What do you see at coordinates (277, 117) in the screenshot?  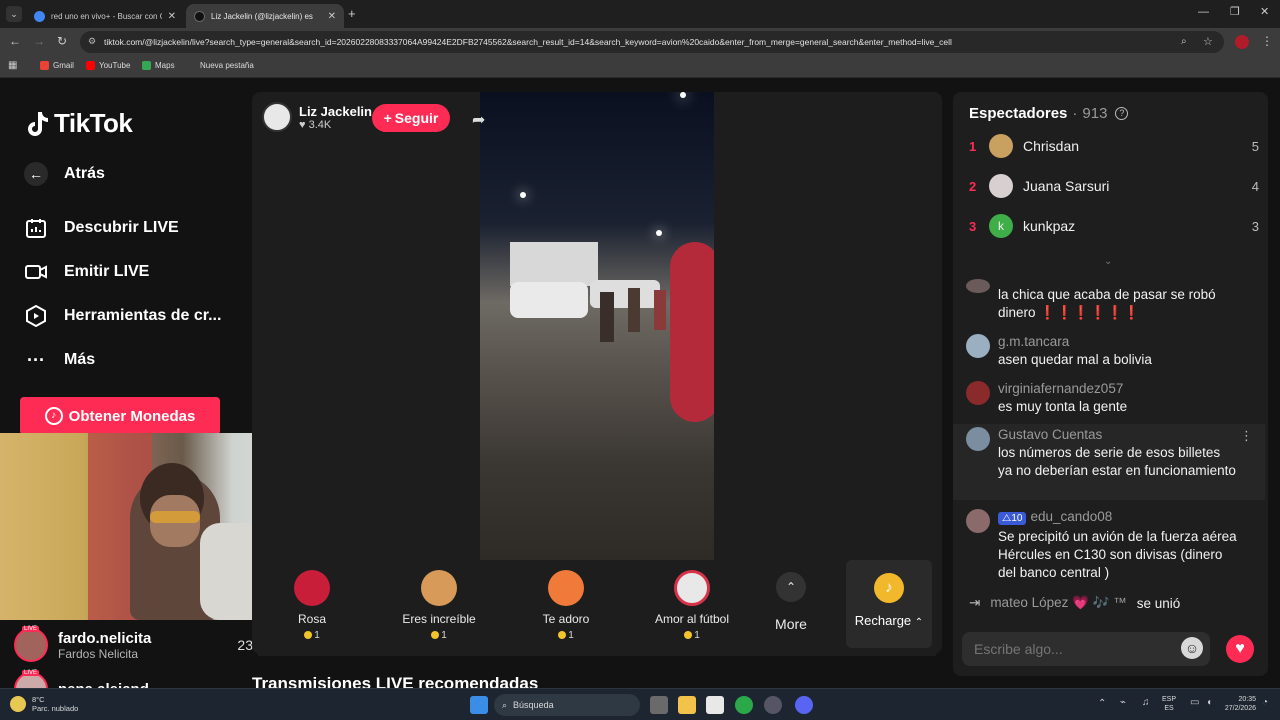 I see `host-avatar` at bounding box center [277, 117].